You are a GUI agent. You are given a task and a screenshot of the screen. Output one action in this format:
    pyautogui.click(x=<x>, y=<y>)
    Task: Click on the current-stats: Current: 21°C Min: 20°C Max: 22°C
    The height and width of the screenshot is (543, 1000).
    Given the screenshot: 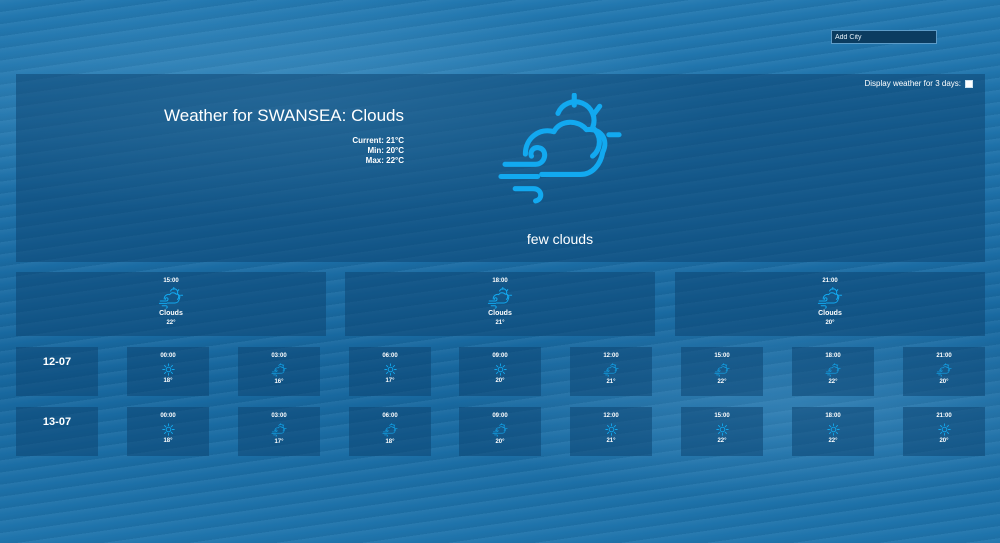 What is the action you would take?
    pyautogui.click(x=378, y=151)
    